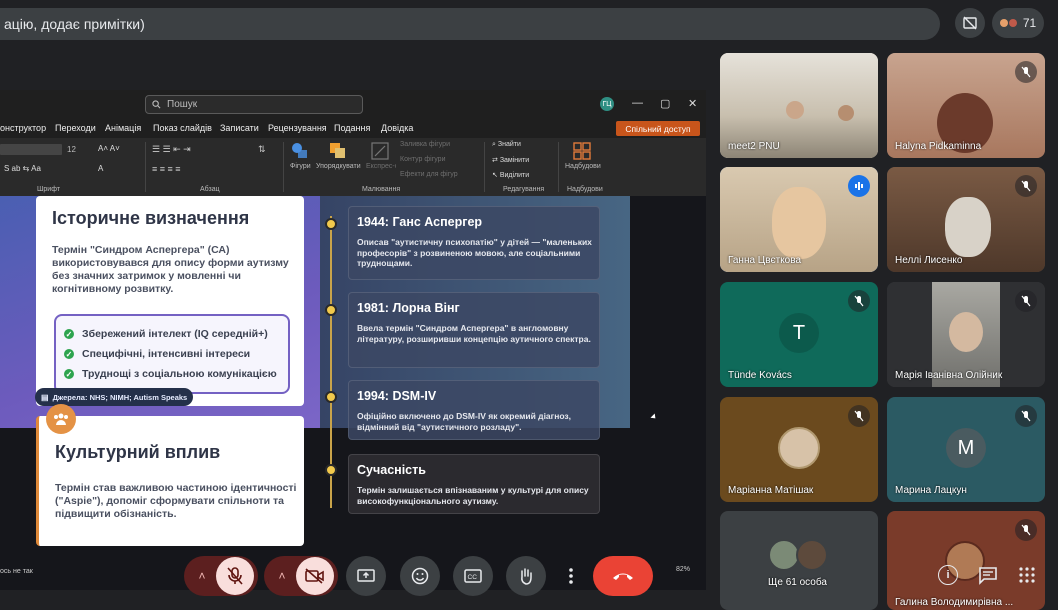 Image resolution: width=1058 pixels, height=610 pixels. I want to click on replace-button: ⇄ Замінити, so click(510, 160).